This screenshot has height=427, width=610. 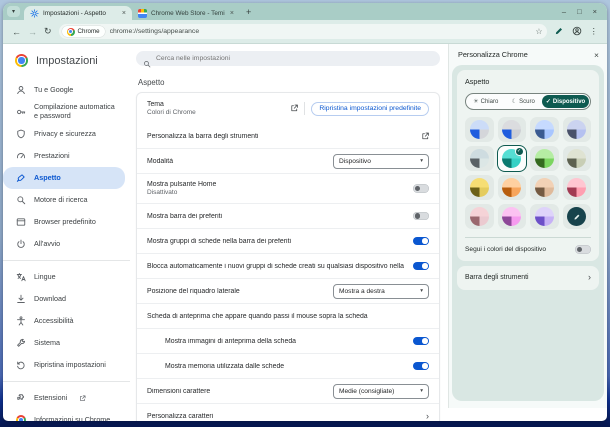 What do you see at coordinates (64, 321) in the screenshot?
I see `sidebar-item-accessibilit-: Accessibilità` at bounding box center [64, 321].